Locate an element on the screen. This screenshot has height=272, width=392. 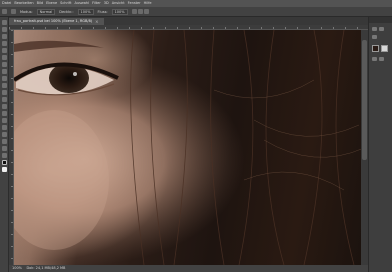
status-bar: 100% Dok: 24,1 MB/48,2 MB is located at coordinates (188, 268).